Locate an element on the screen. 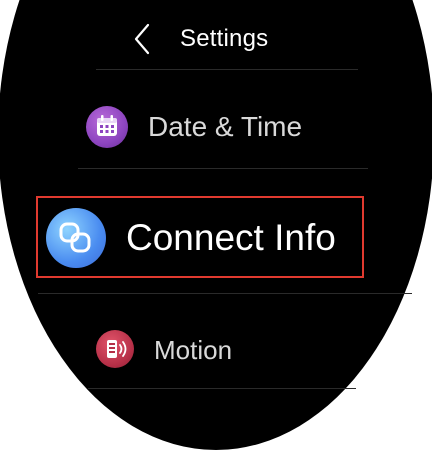  menu-item-date-time: Date & Time is located at coordinates (220, 128).